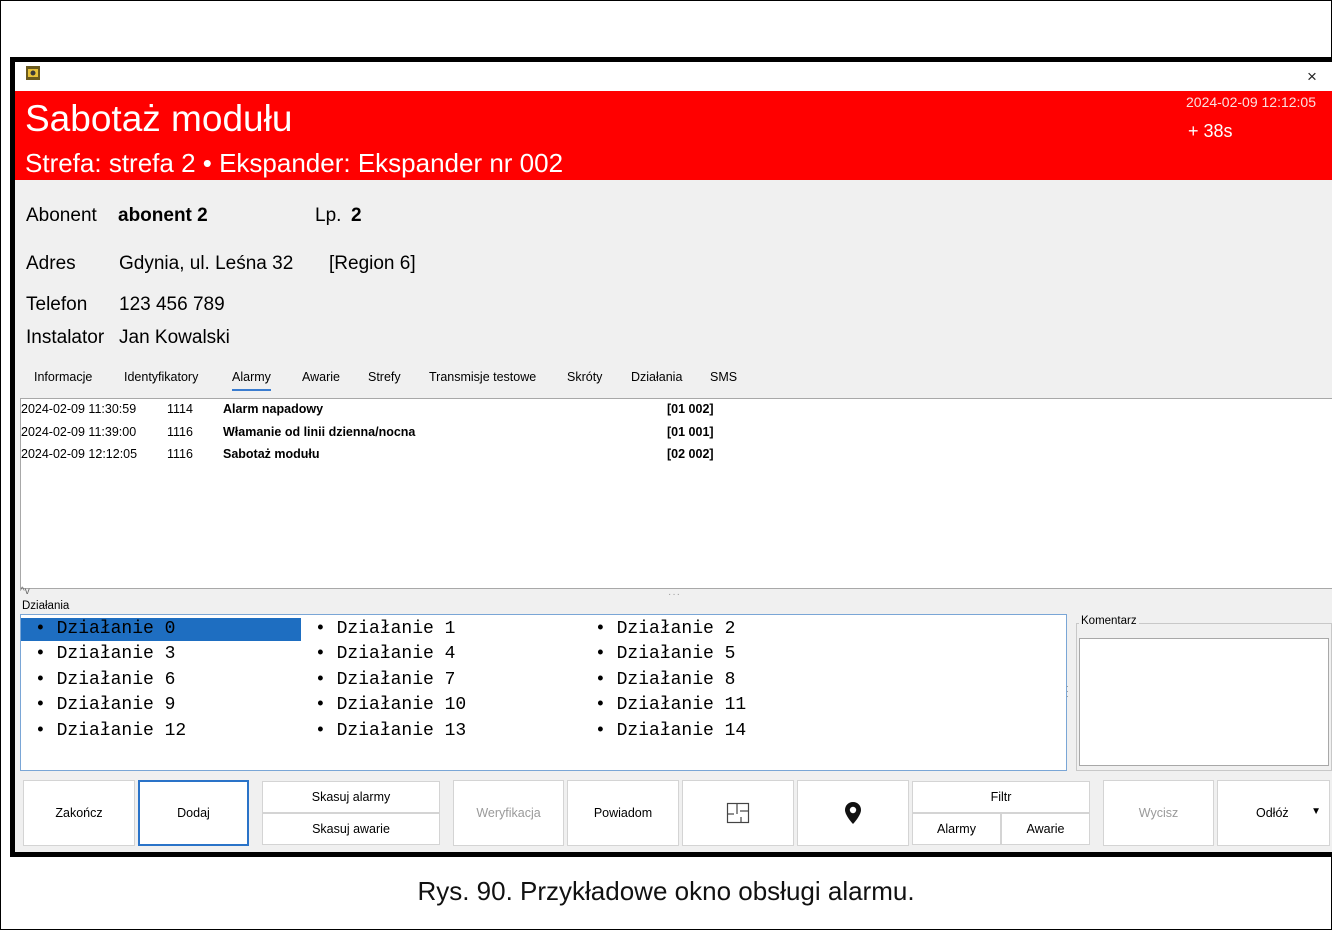  What do you see at coordinates (61, 215) in the screenshot?
I see `abonent-label: Abonent` at bounding box center [61, 215].